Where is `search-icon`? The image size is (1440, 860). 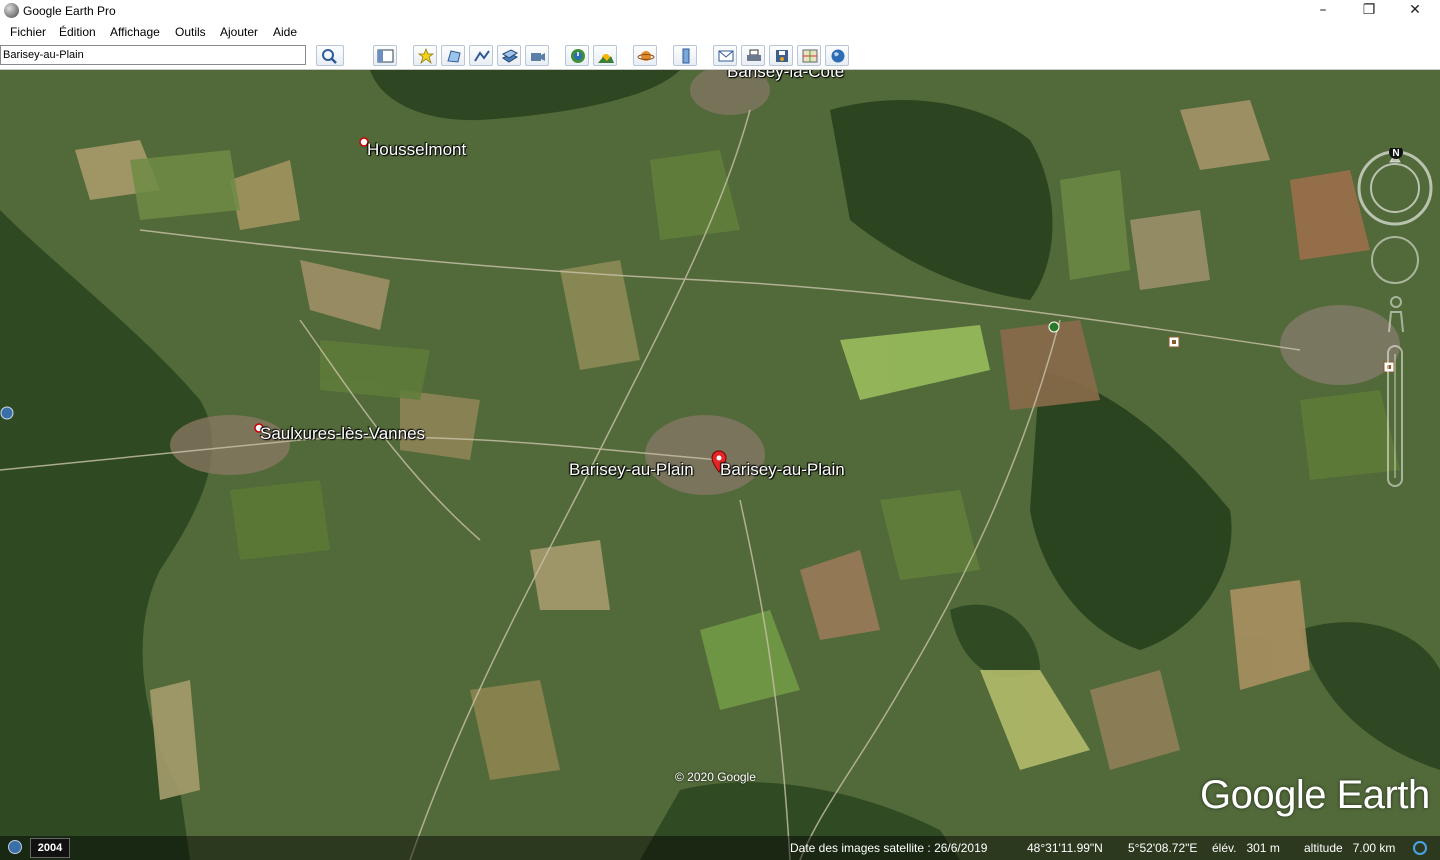 search-icon is located at coordinates (329, 56).